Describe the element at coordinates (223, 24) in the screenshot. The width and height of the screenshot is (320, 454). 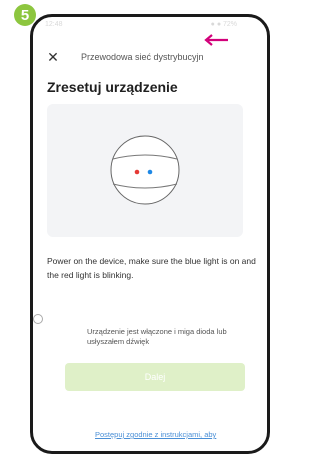
I see `status-icons: ● ● 72%` at that location.